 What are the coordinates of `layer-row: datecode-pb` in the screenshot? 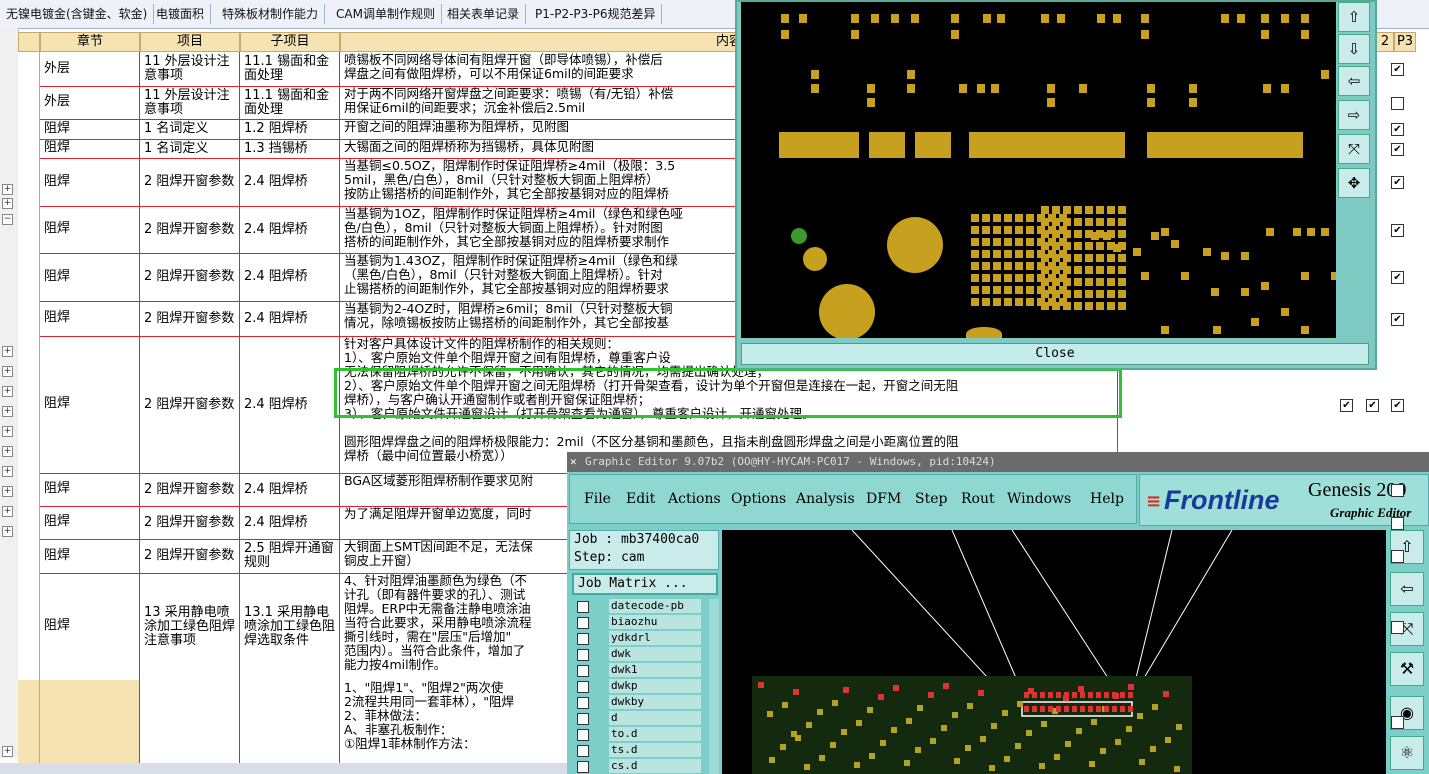 It's located at (645, 606).